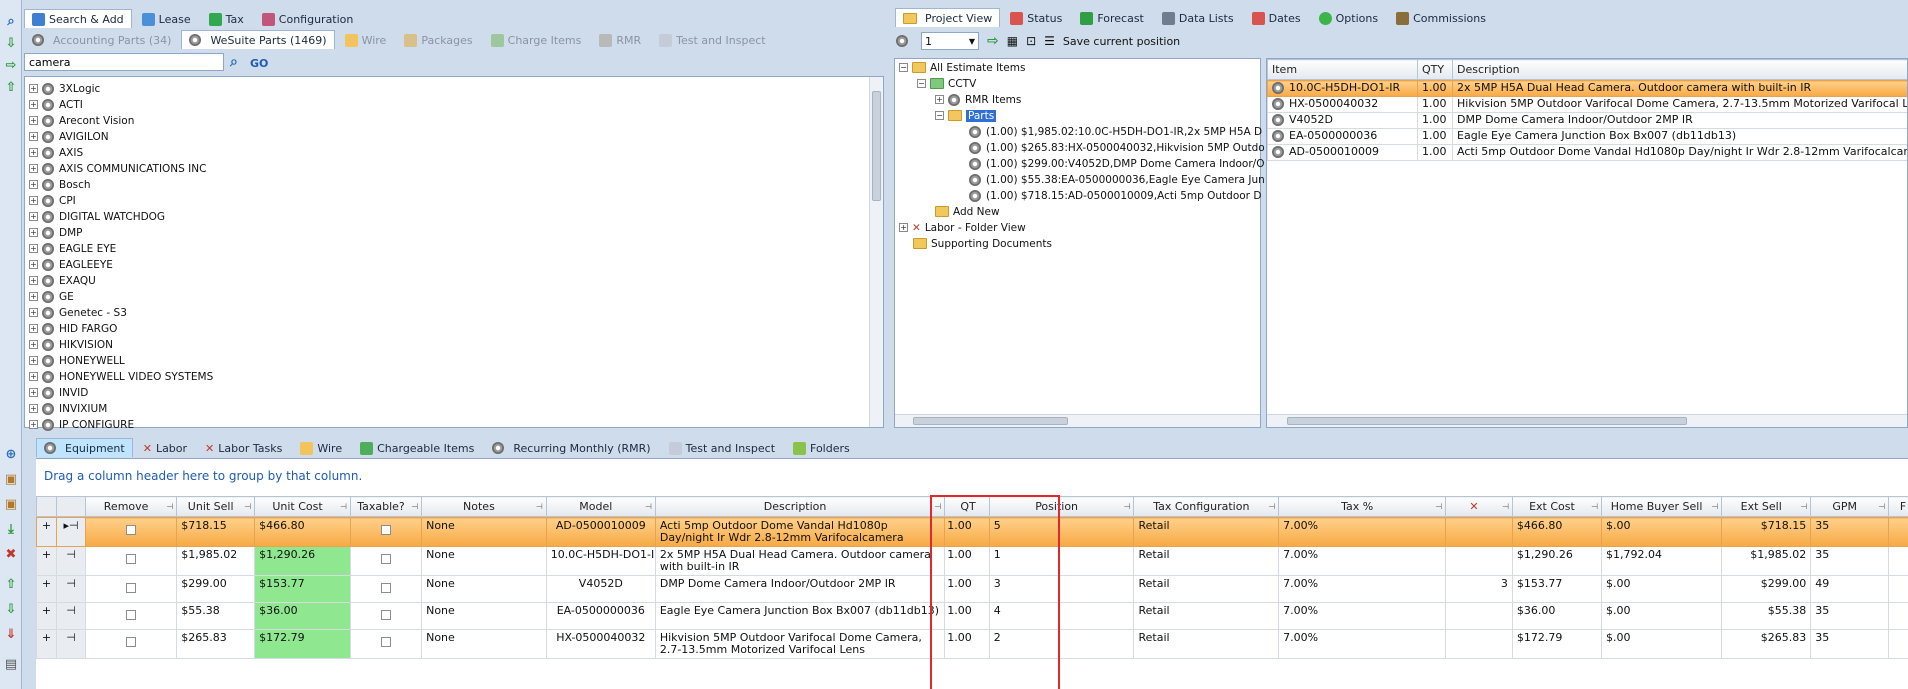 This screenshot has width=1908, height=689. I want to click on manufacturer-item: + HID FARGO, so click(73, 328).